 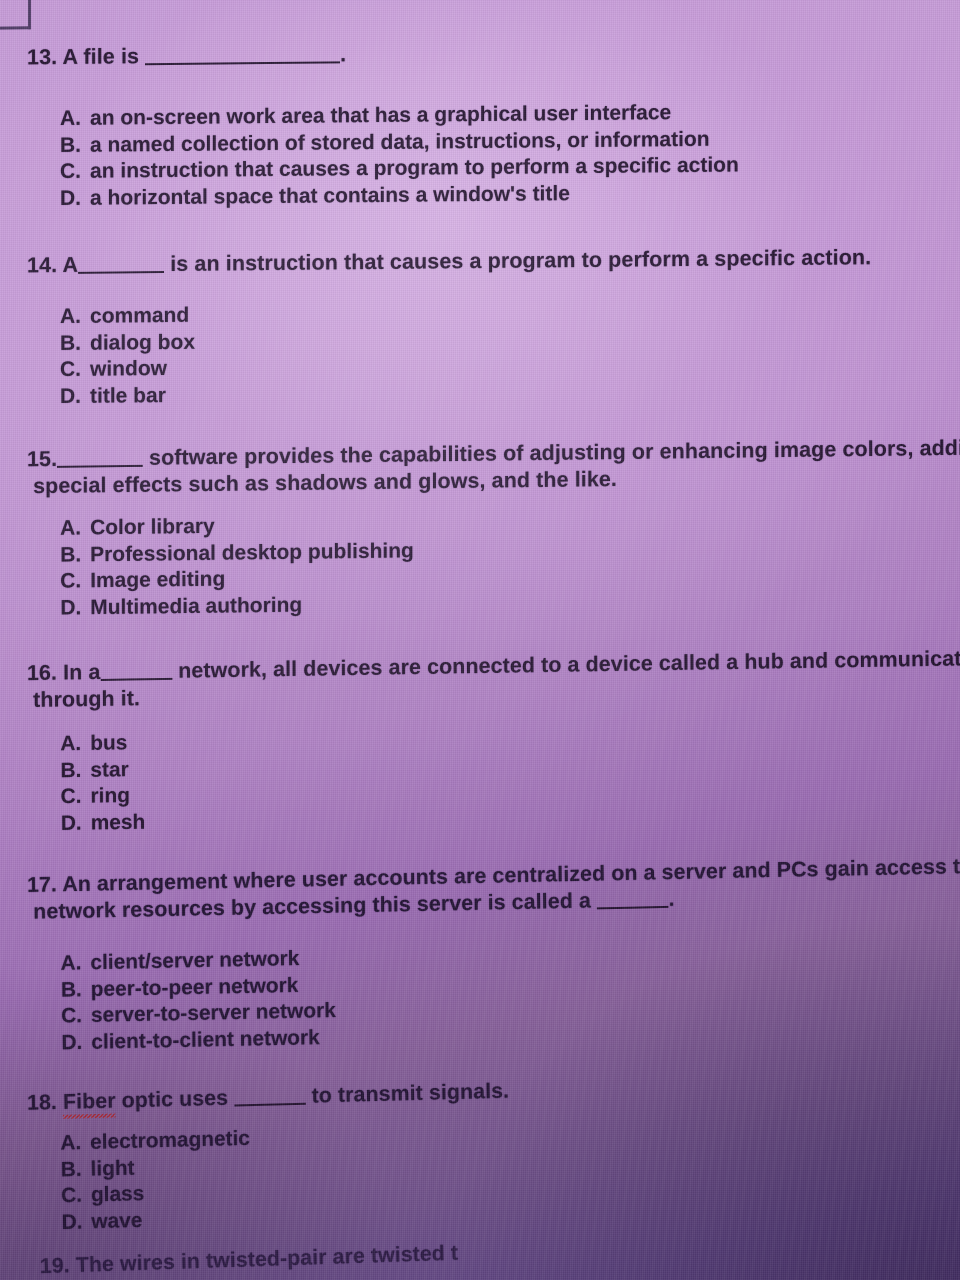 I want to click on option-a-text: command, so click(x=140, y=315).